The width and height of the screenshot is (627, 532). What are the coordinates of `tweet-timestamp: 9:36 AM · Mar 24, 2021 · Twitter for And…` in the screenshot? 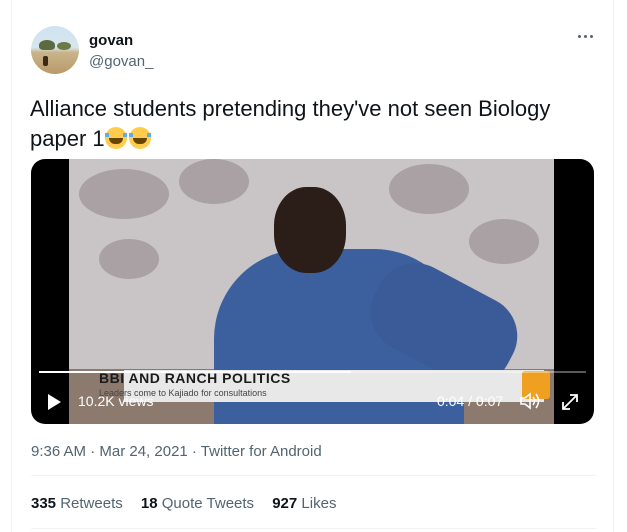 It's located at (176, 451).